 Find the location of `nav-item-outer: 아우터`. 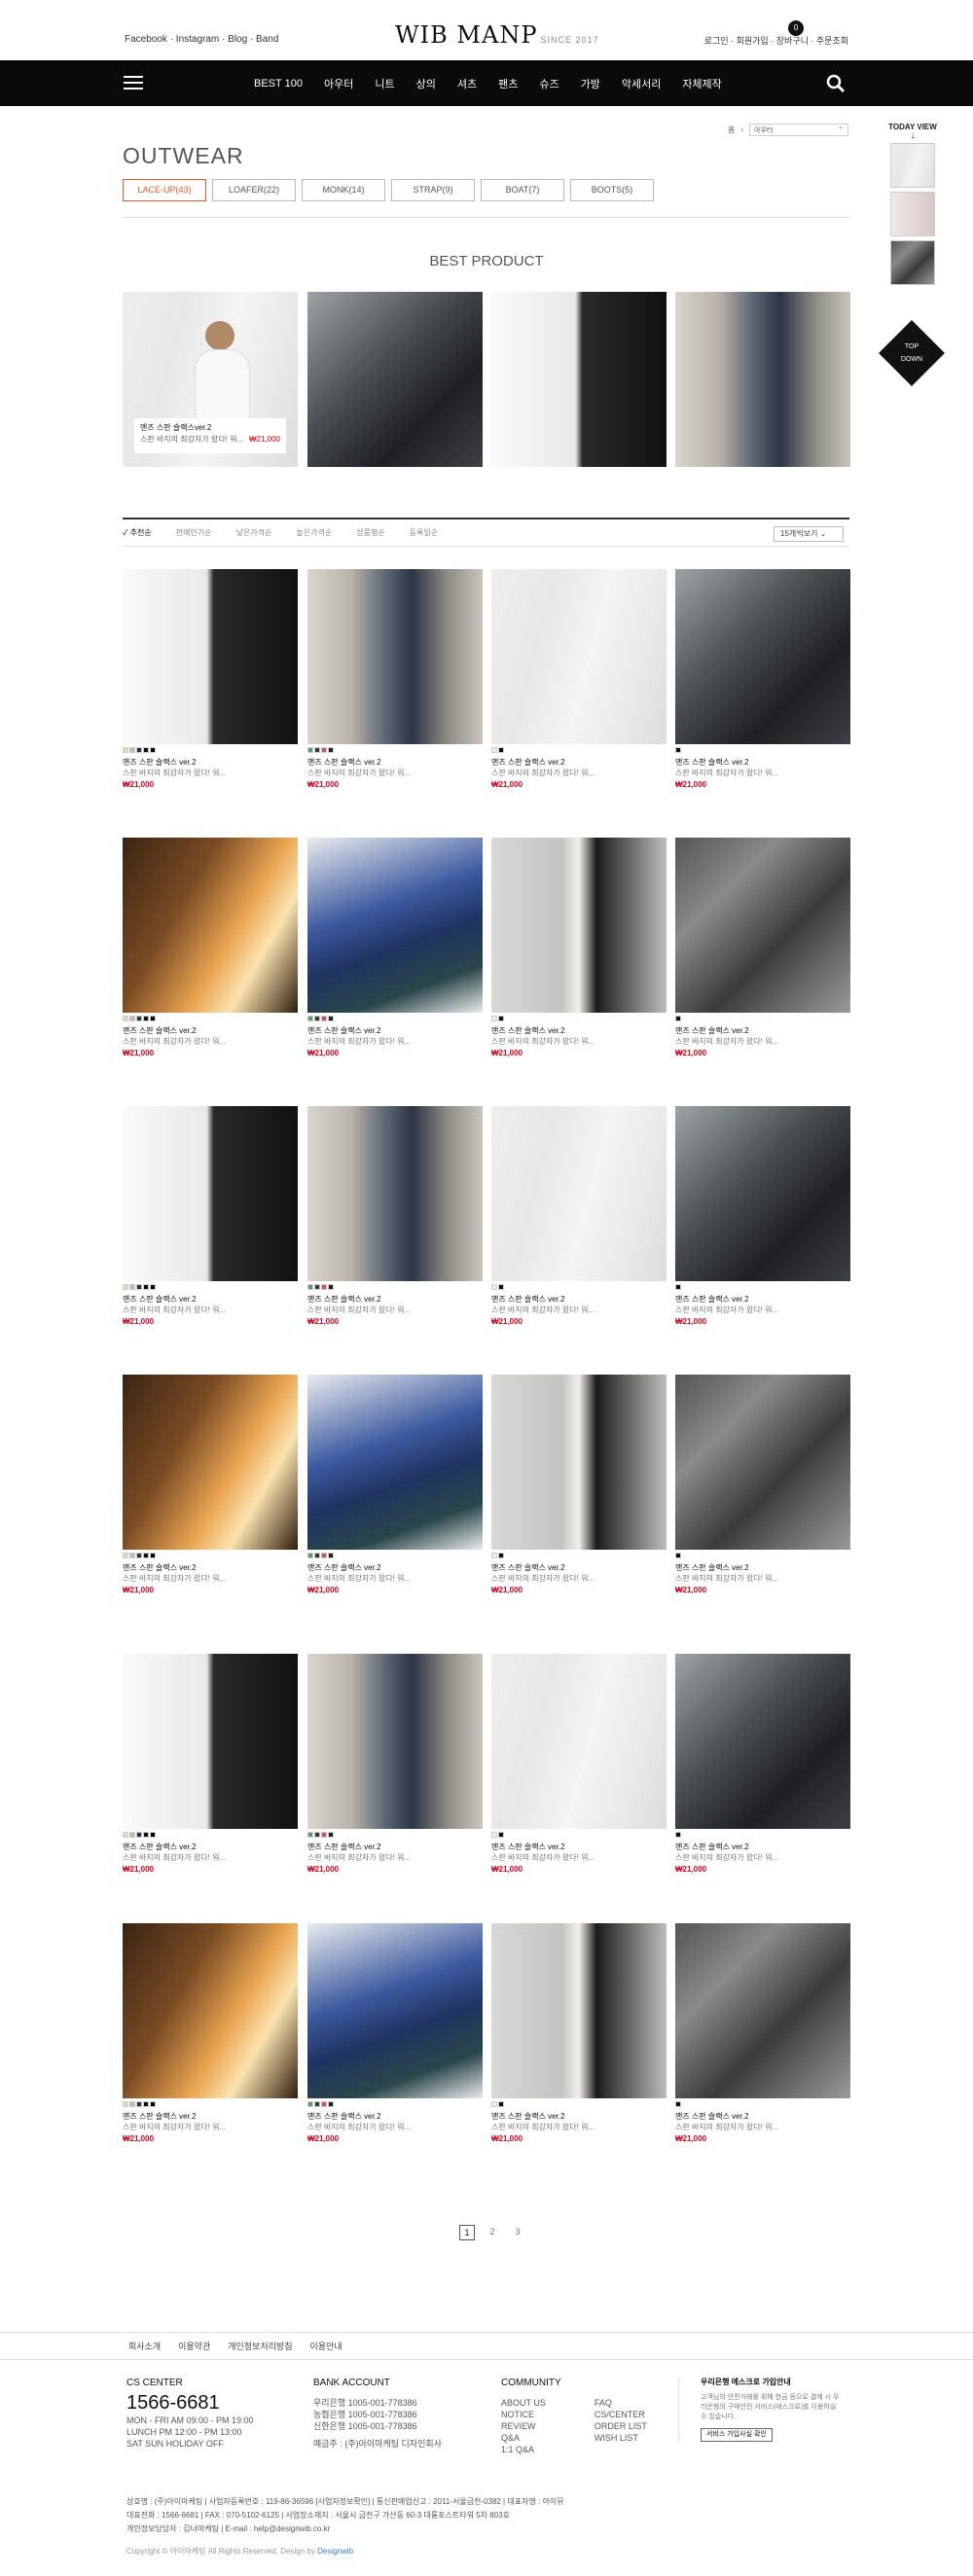

nav-item-outer: 아우터 is located at coordinates (338, 83).